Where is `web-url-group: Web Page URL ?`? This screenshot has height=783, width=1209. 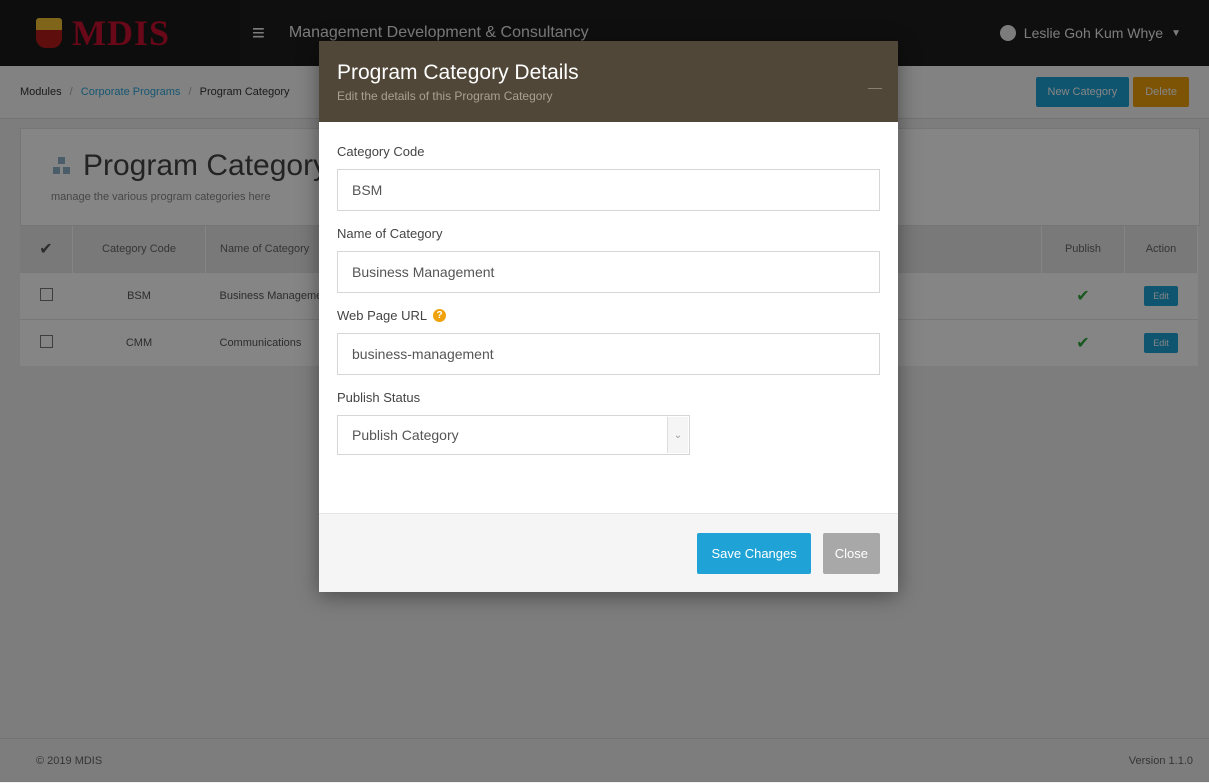 web-url-group: Web Page URL ? is located at coordinates (608, 341).